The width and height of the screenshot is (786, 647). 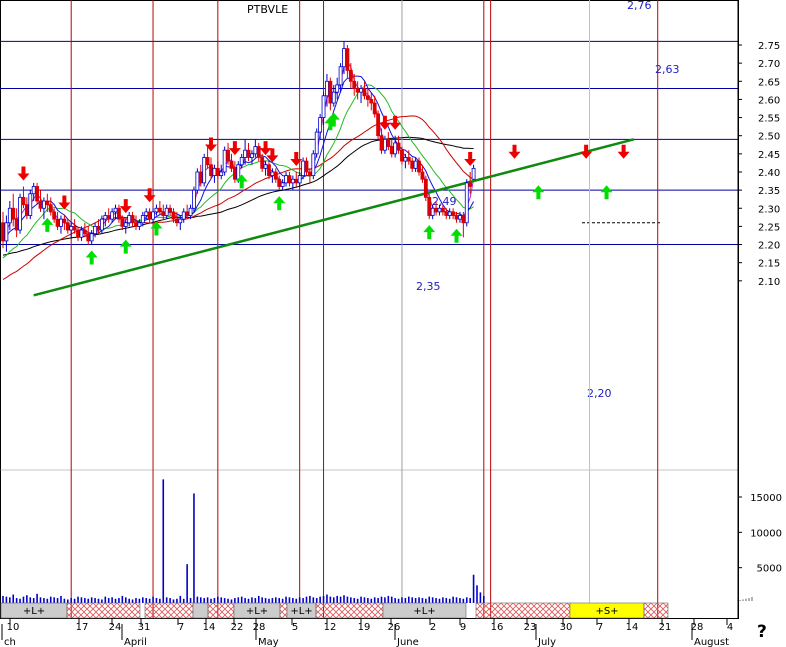 I want to click on date-tick-label: 7, so click(x=600, y=627).